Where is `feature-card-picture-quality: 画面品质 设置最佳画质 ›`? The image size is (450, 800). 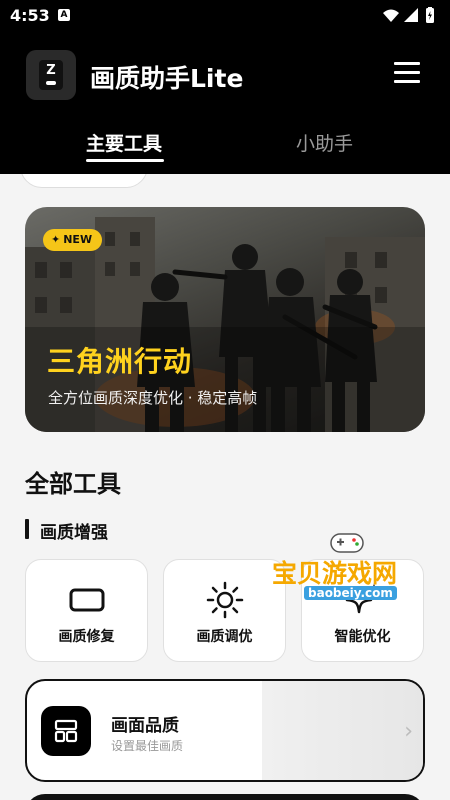 feature-card-picture-quality: 画面品质 设置最佳画质 › is located at coordinates (225, 730).